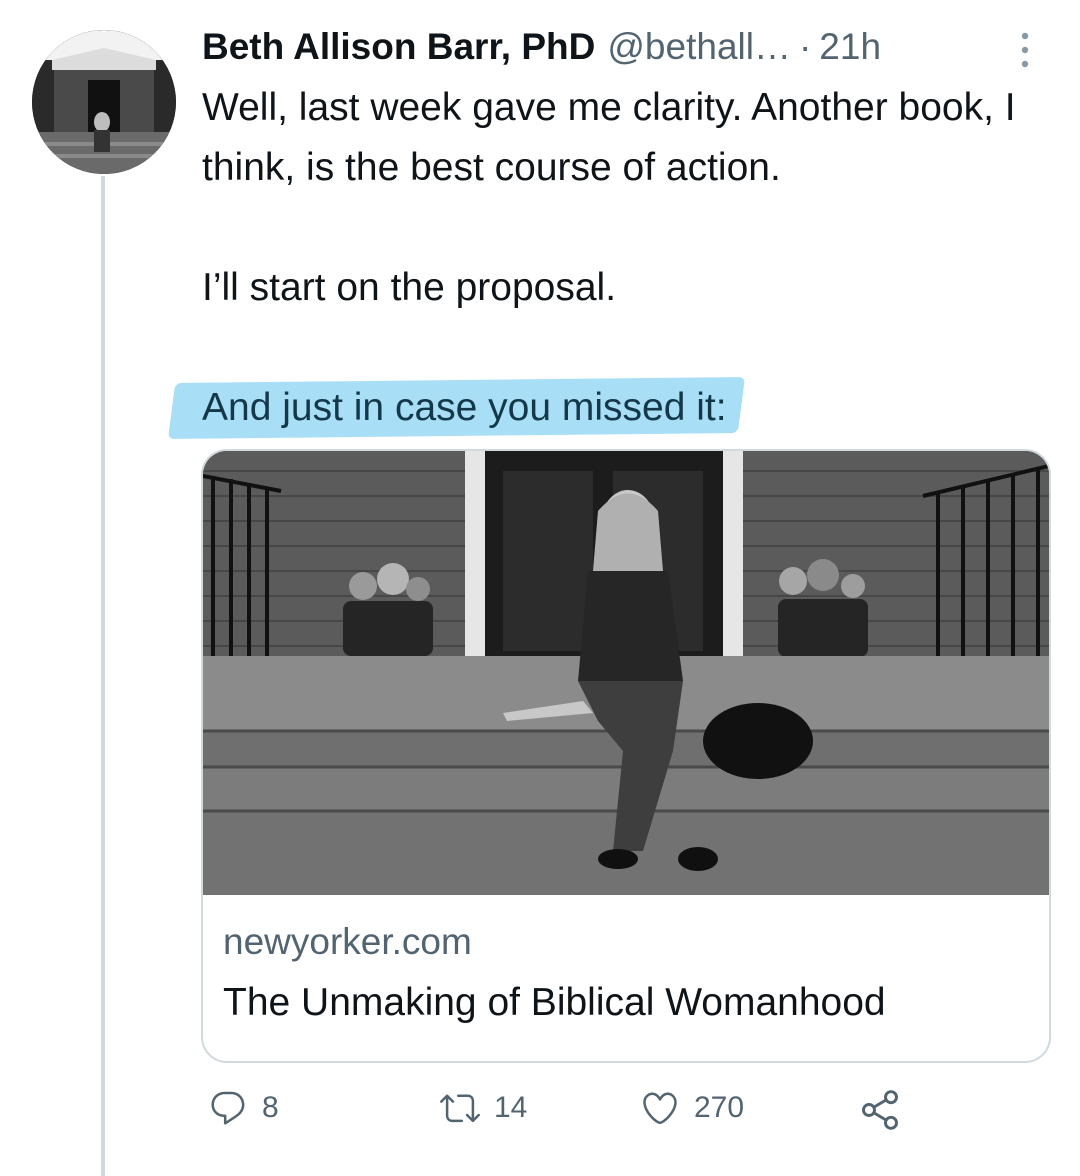 Image resolution: width=1080 pixels, height=1176 pixels. I want to click on tweet-actions: 8 14 270, so click(540, 1113).